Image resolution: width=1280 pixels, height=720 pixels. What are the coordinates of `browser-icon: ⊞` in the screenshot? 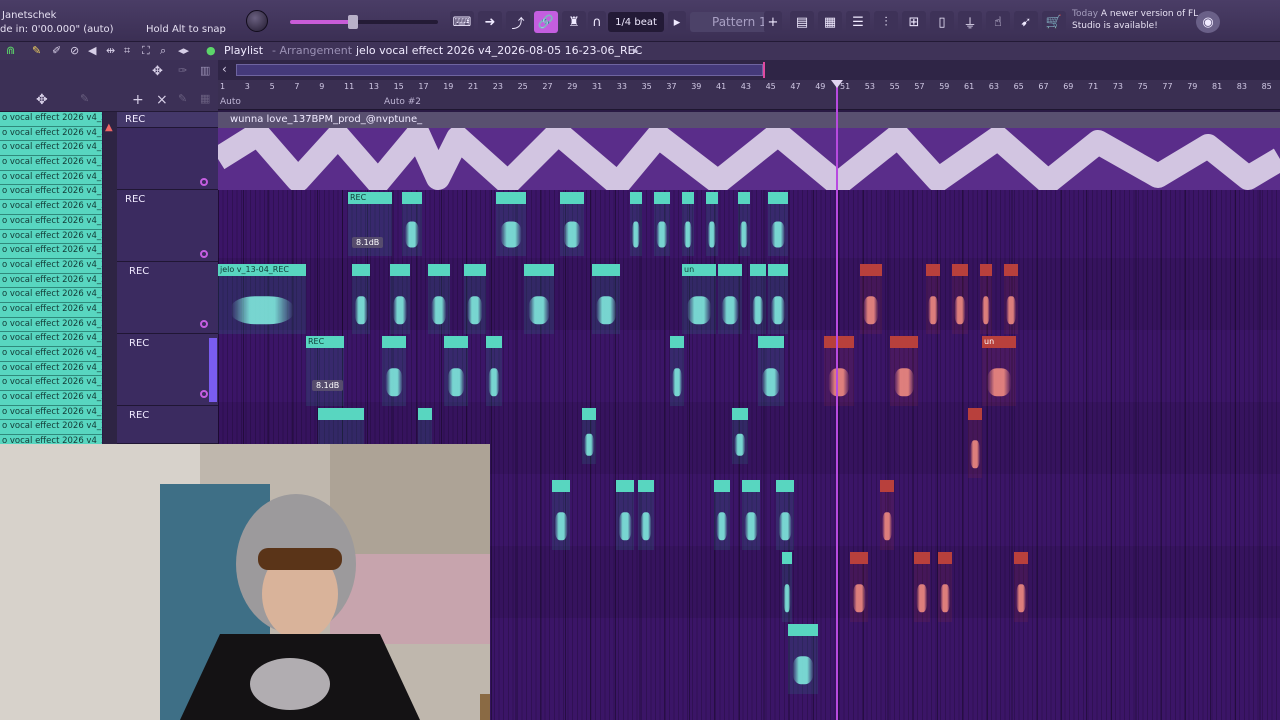 It's located at (914, 22).